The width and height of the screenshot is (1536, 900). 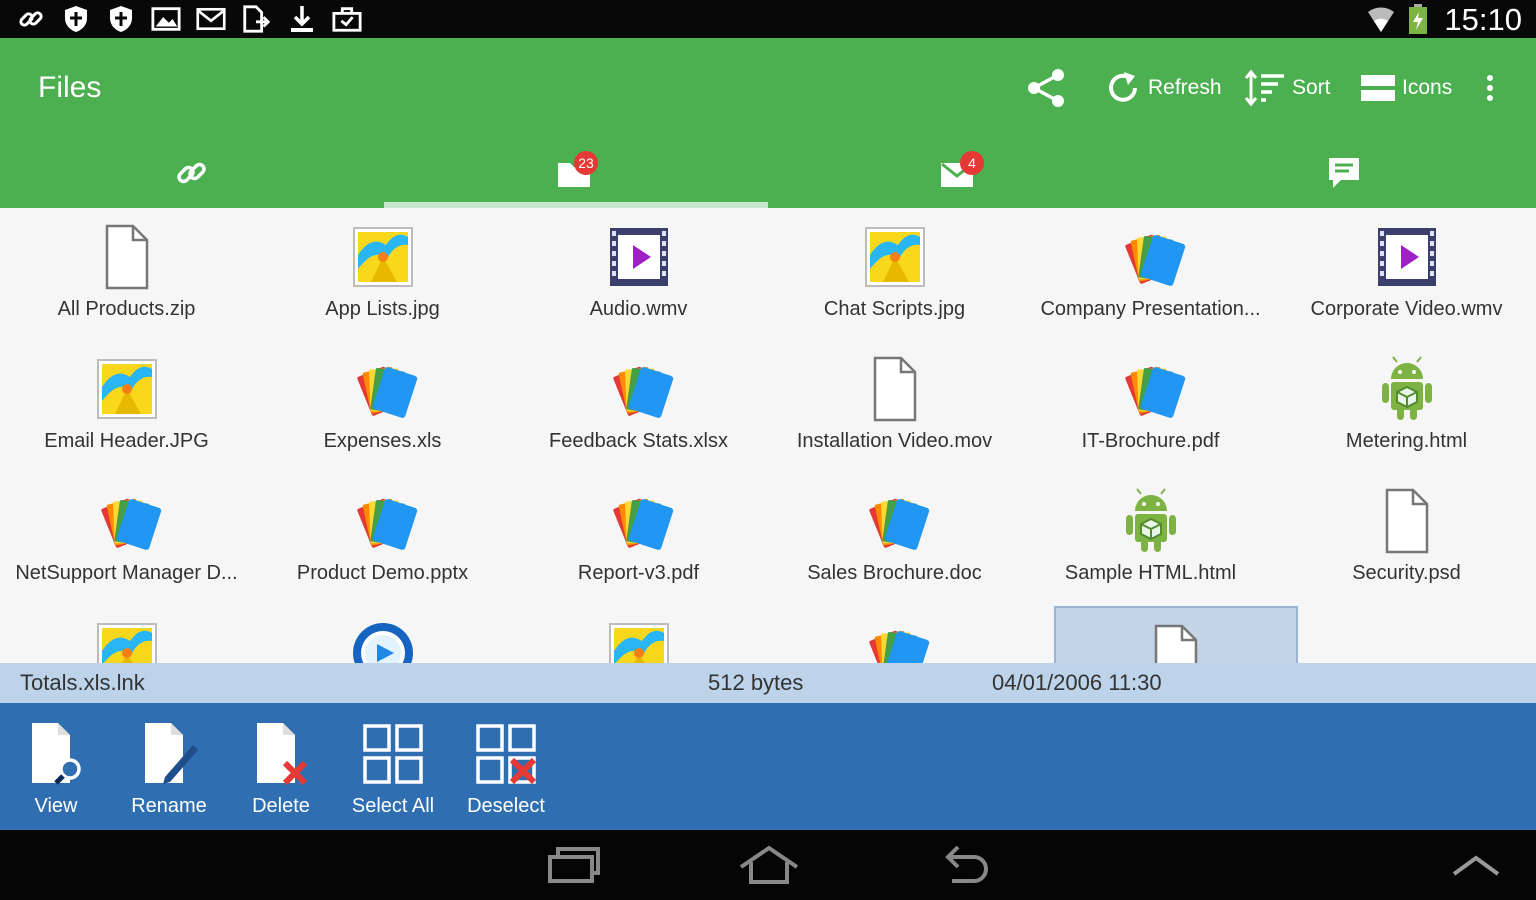 I want to click on tab-mail: 4, so click(x=960, y=173).